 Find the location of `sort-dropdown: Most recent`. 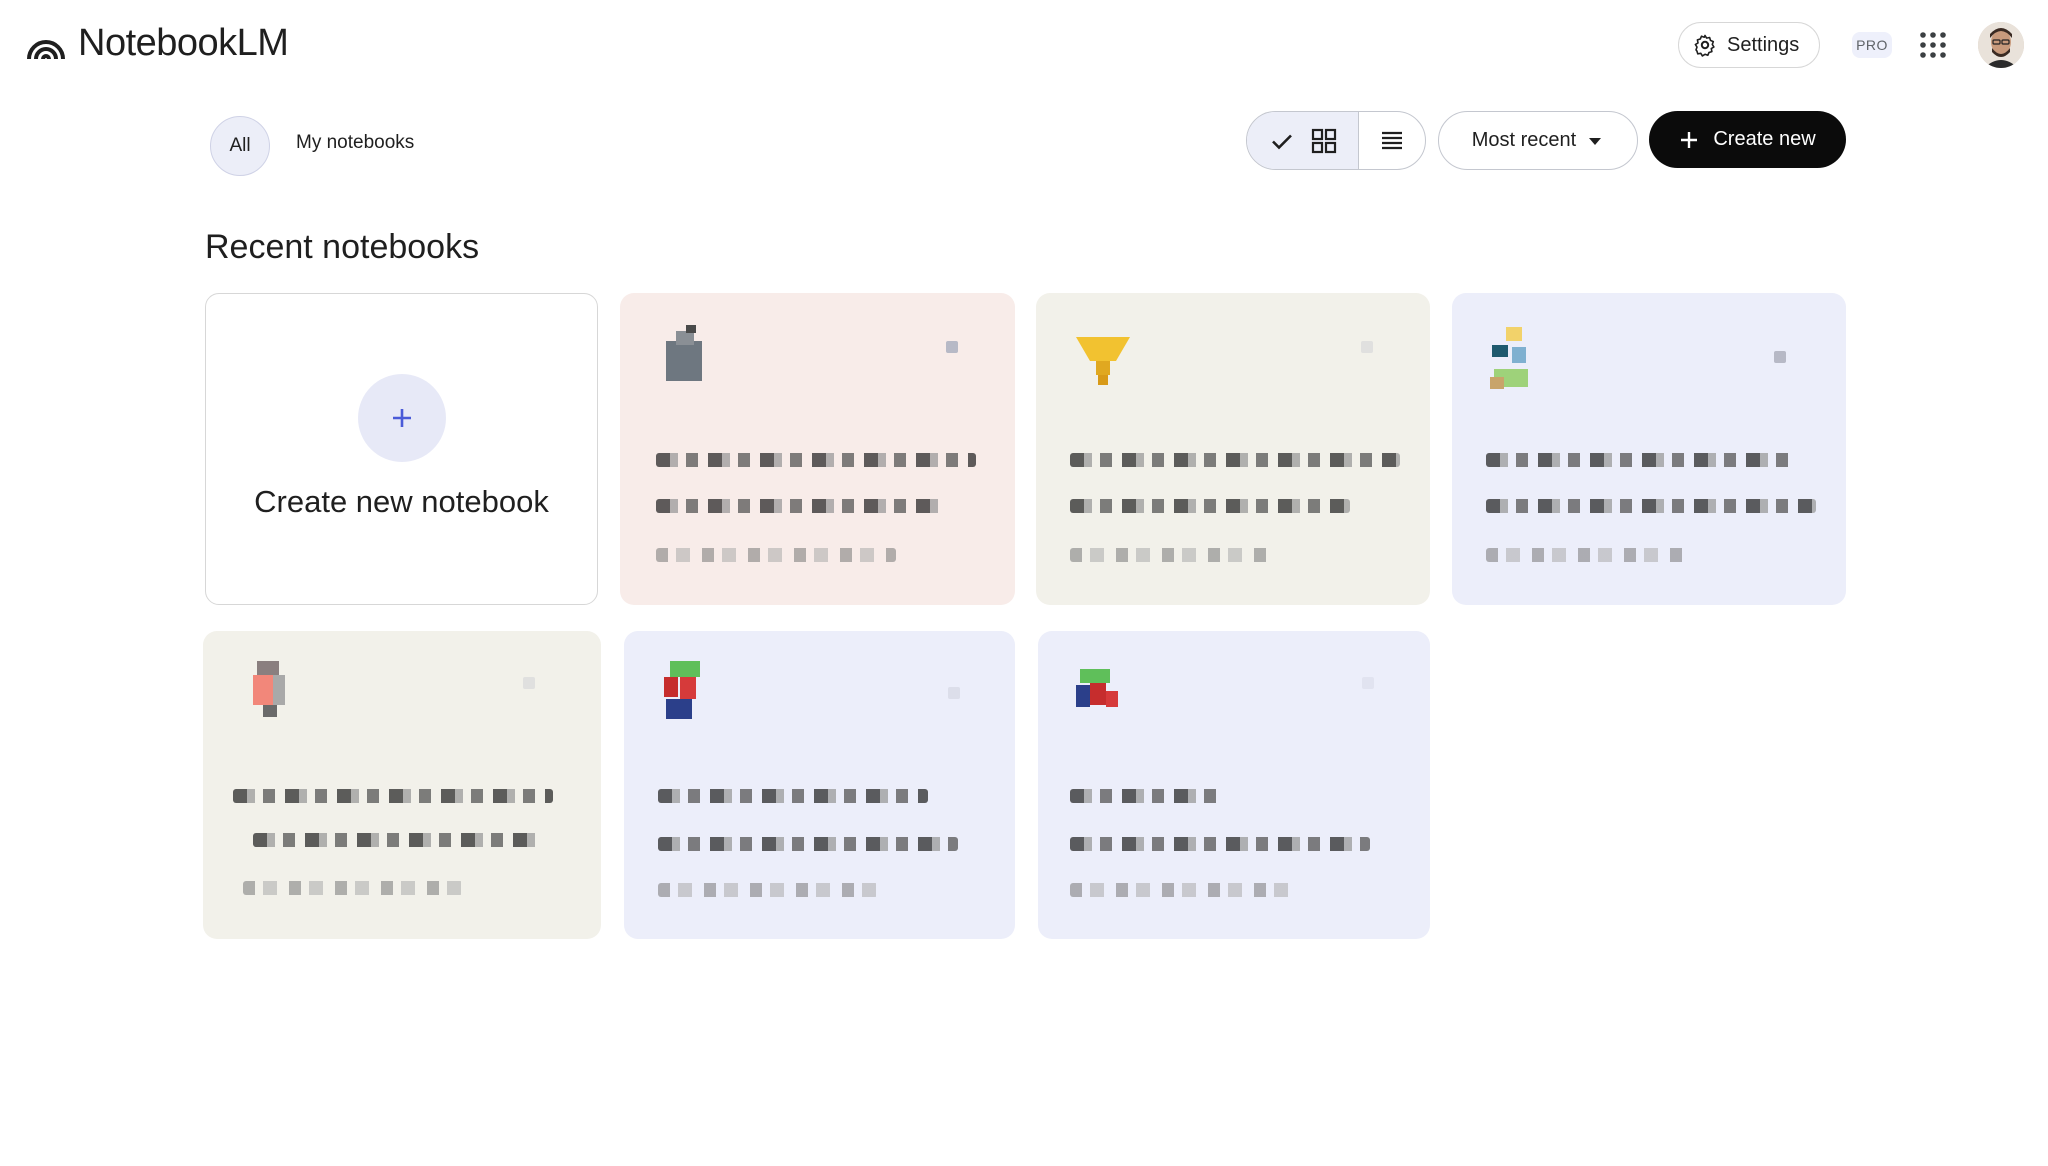

sort-dropdown: Most recent is located at coordinates (1538, 140).